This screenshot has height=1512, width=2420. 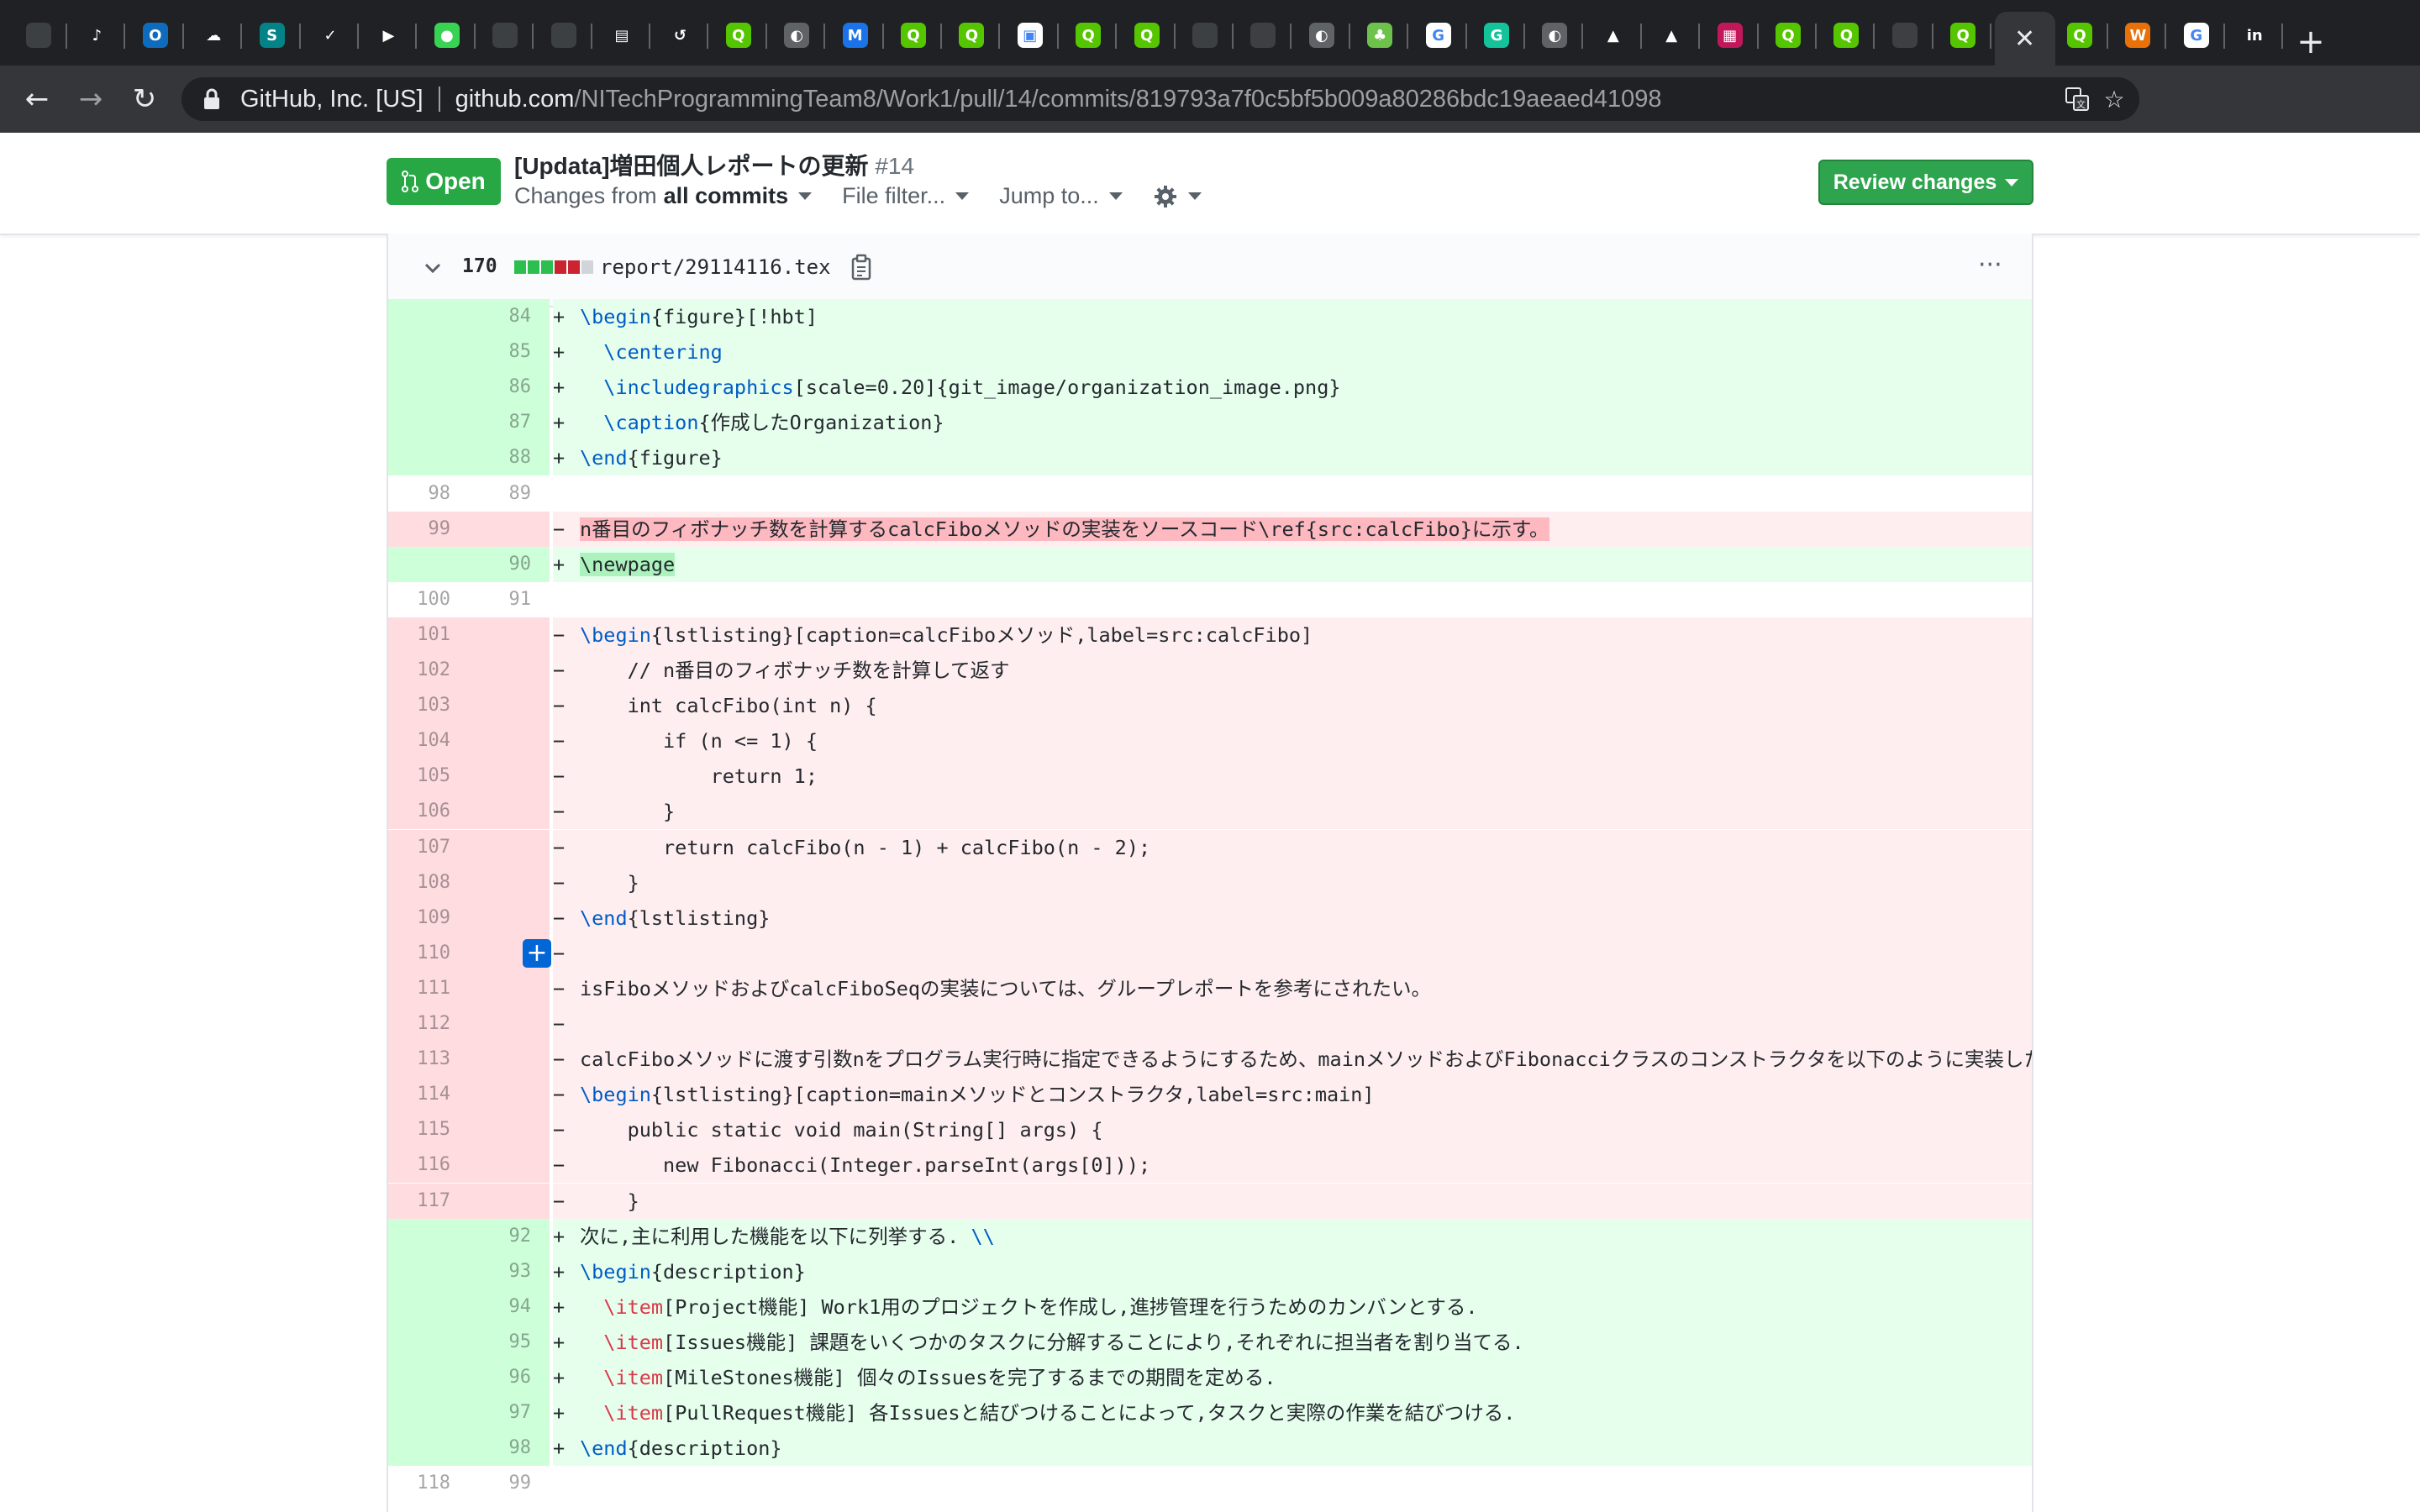 I want to click on old-line-number: 109, so click(x=428, y=918).